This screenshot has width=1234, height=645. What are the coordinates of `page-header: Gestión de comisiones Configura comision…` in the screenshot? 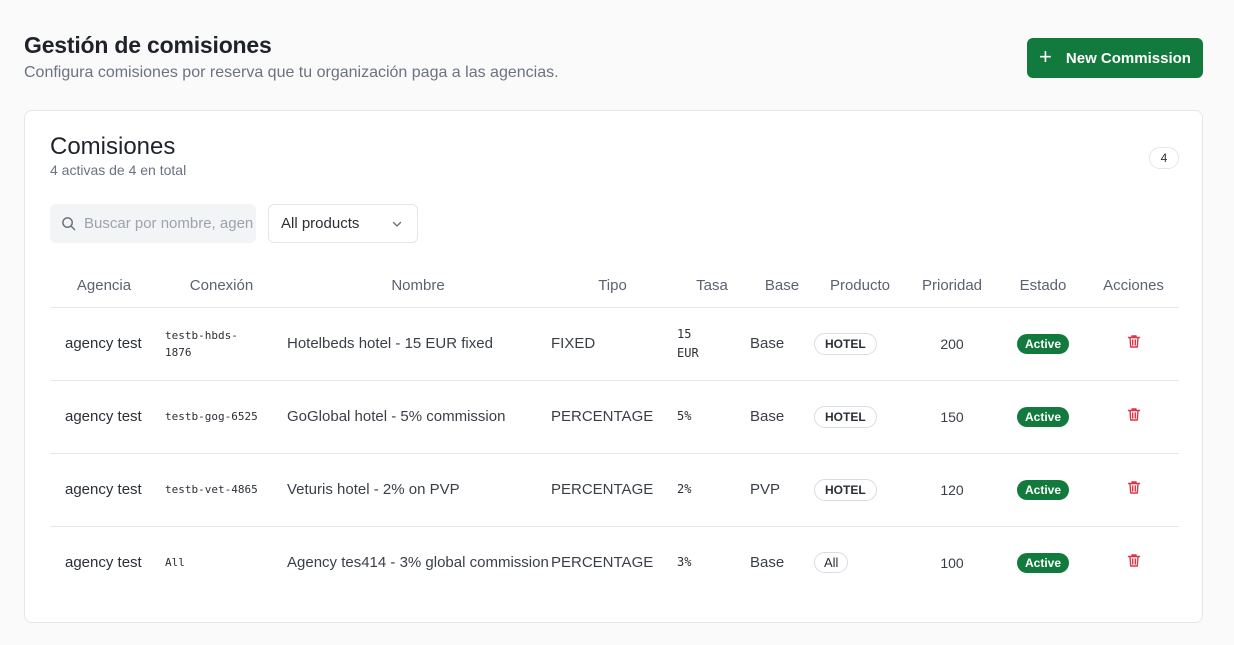 It's located at (291, 57).